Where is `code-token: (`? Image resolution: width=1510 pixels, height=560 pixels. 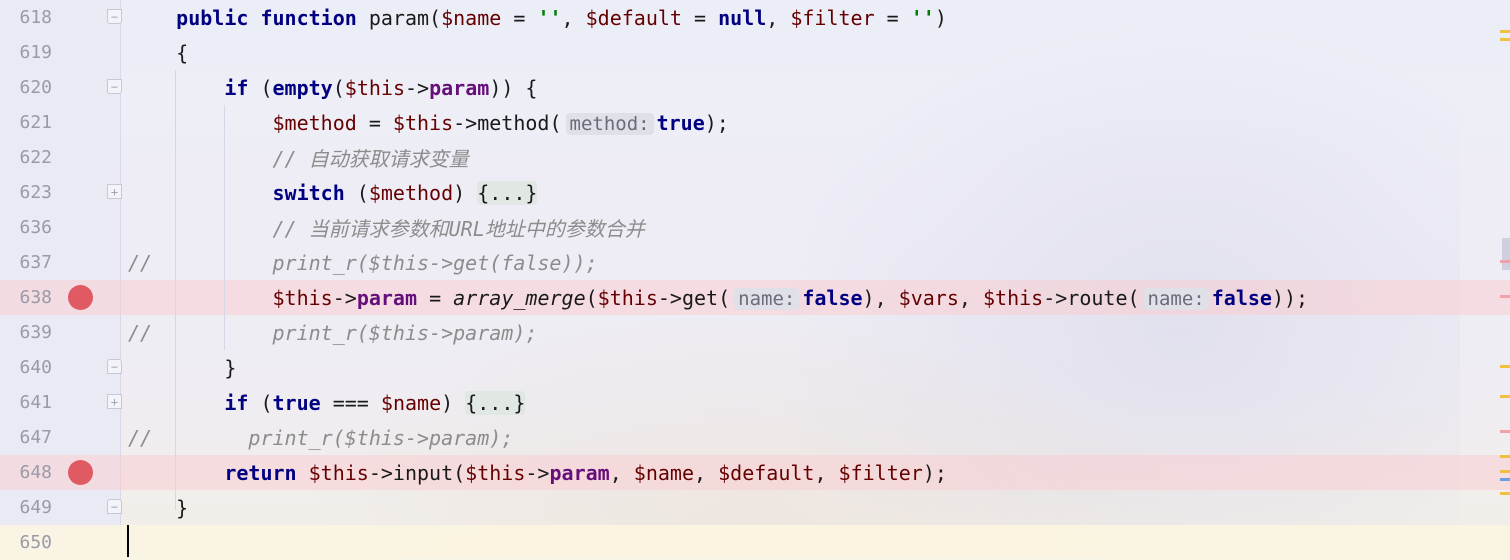 code-token: ( is located at coordinates (260, 402).